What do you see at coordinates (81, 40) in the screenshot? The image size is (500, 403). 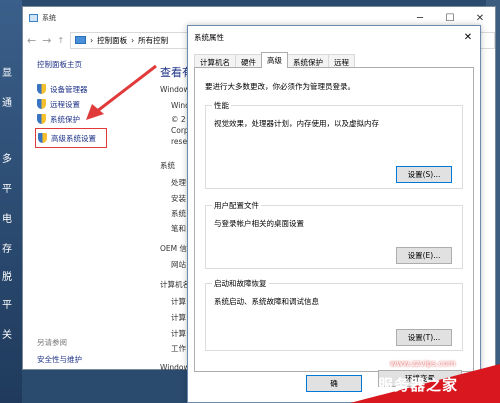 I see `control-panel-icon` at bounding box center [81, 40].